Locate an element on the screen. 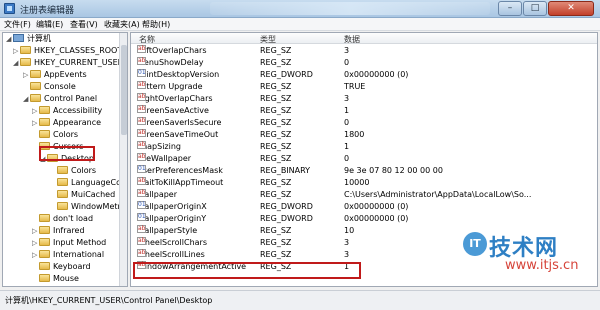  binary-value-icon is located at coordinates (141, 205).